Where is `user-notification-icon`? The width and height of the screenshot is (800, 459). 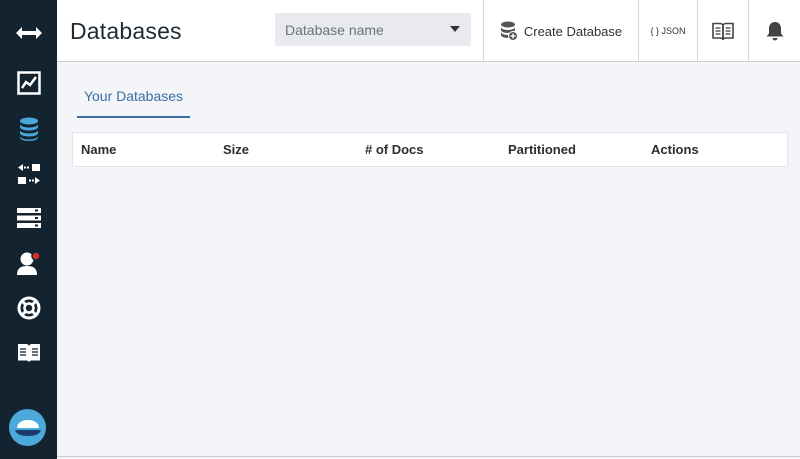
user-notification-icon is located at coordinates (28, 263).